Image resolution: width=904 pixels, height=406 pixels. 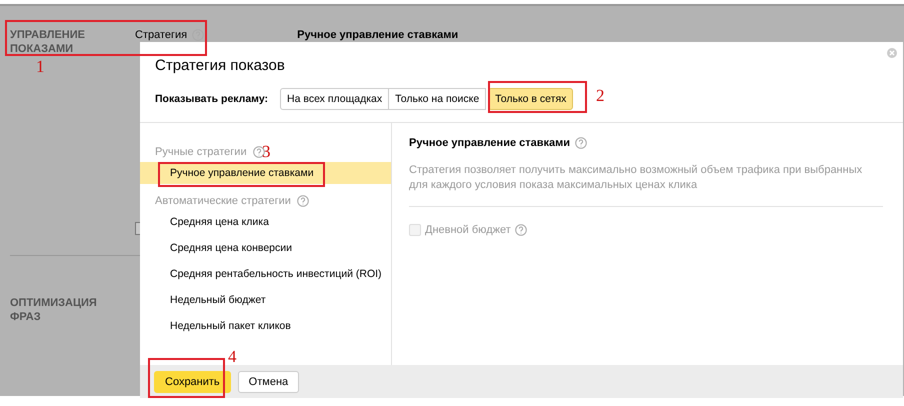 What do you see at coordinates (265, 173) in the screenshot?
I see `strategy-item: Ручное управление ставками` at bounding box center [265, 173].